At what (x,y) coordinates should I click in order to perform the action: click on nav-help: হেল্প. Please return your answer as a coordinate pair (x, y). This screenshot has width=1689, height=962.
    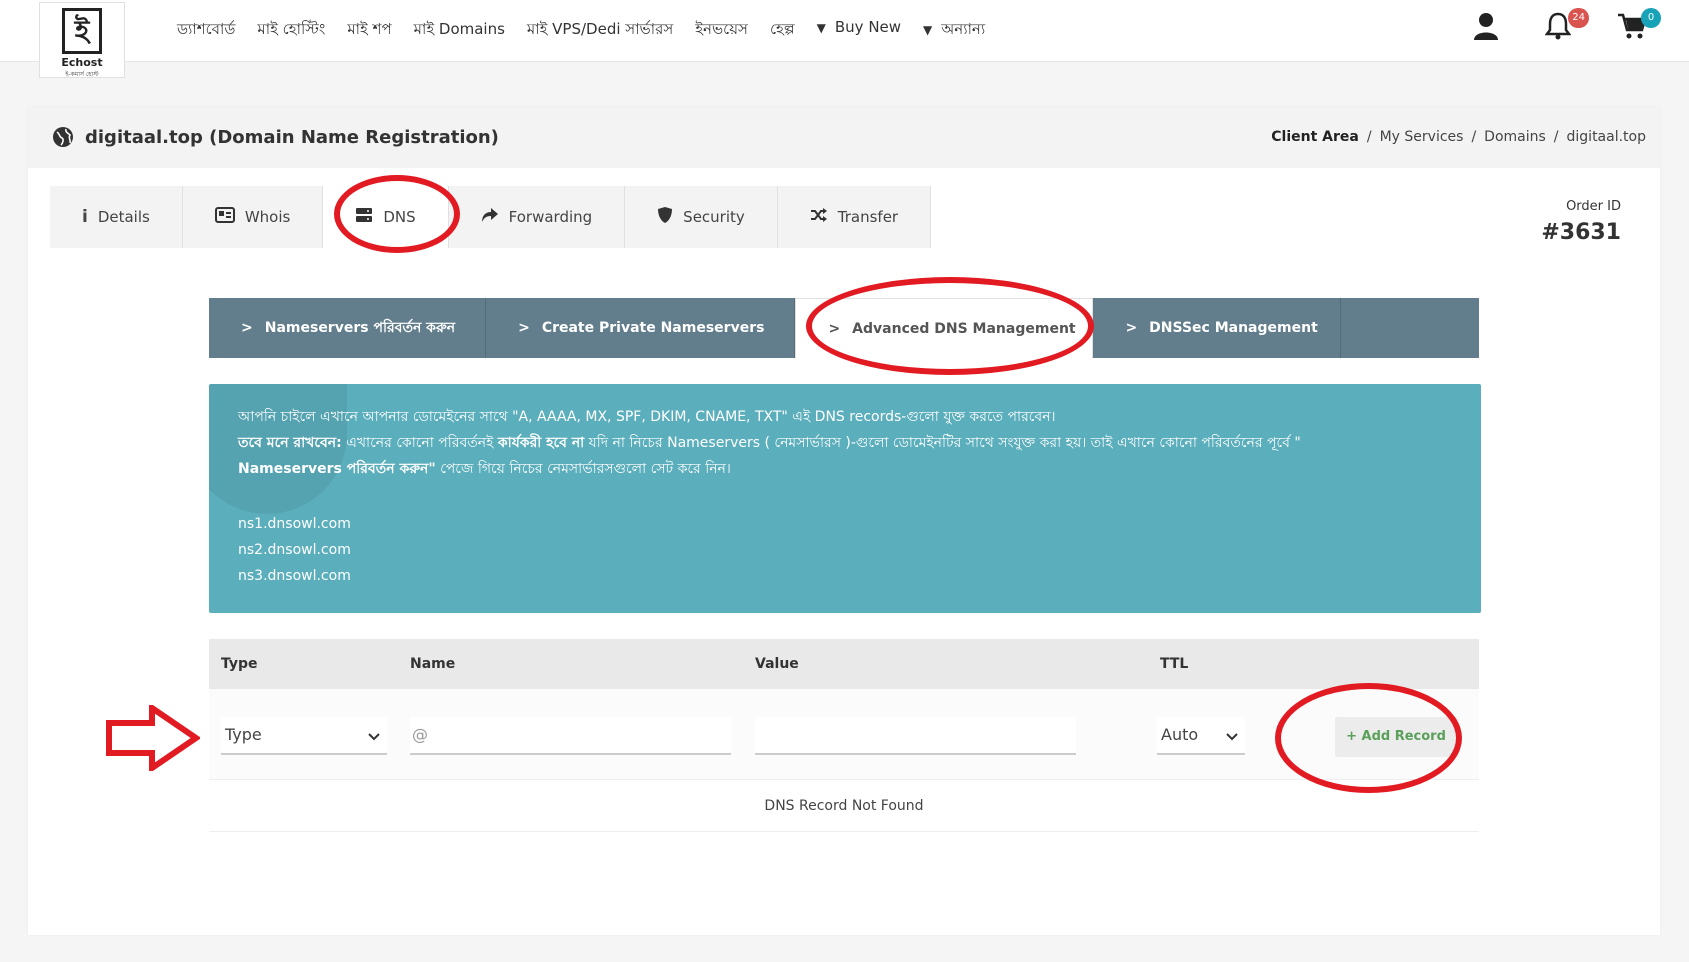
    Looking at the image, I should click on (782, 30).